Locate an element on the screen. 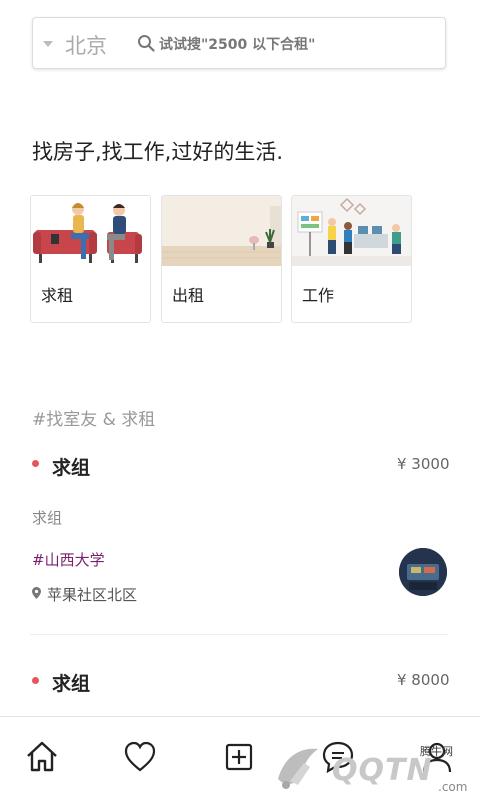 The image size is (480, 801). post-price: ¥ 8000 is located at coordinates (423, 680).